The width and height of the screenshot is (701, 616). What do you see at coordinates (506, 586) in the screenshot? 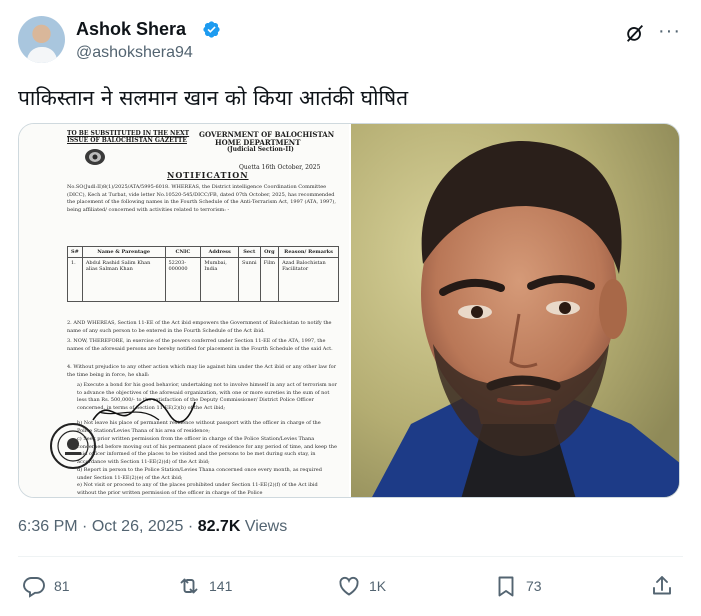
I see `bookmark-icon` at bounding box center [506, 586].